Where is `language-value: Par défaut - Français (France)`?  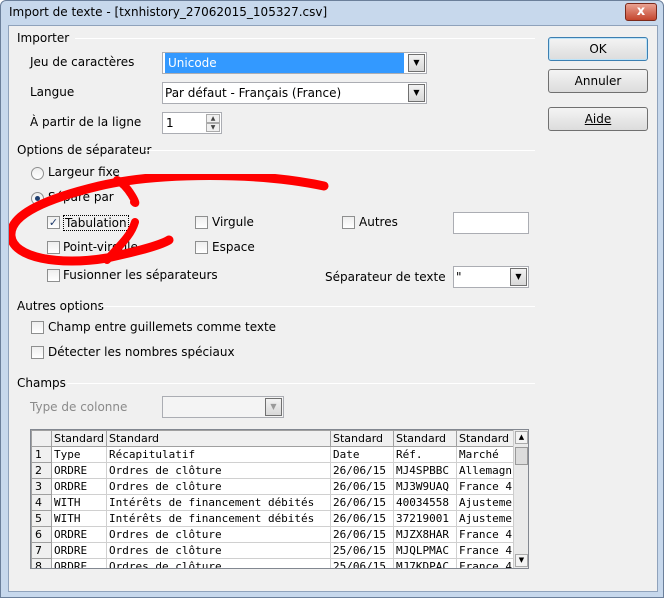 language-value: Par défaut - Français (France) is located at coordinates (253, 93).